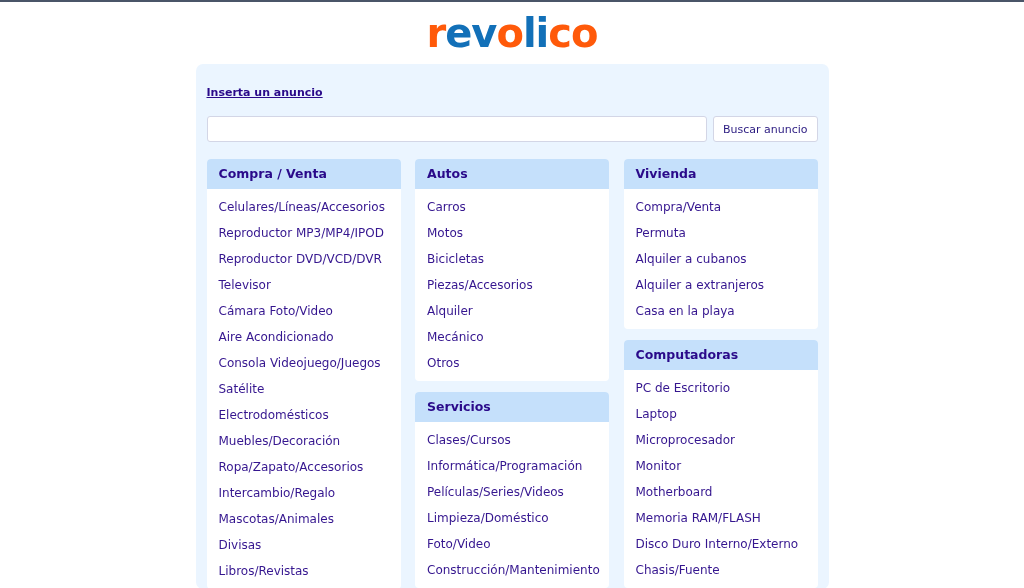  Describe the element at coordinates (495, 492) in the screenshot. I see `category-link: Películas/Series/Videos` at that location.